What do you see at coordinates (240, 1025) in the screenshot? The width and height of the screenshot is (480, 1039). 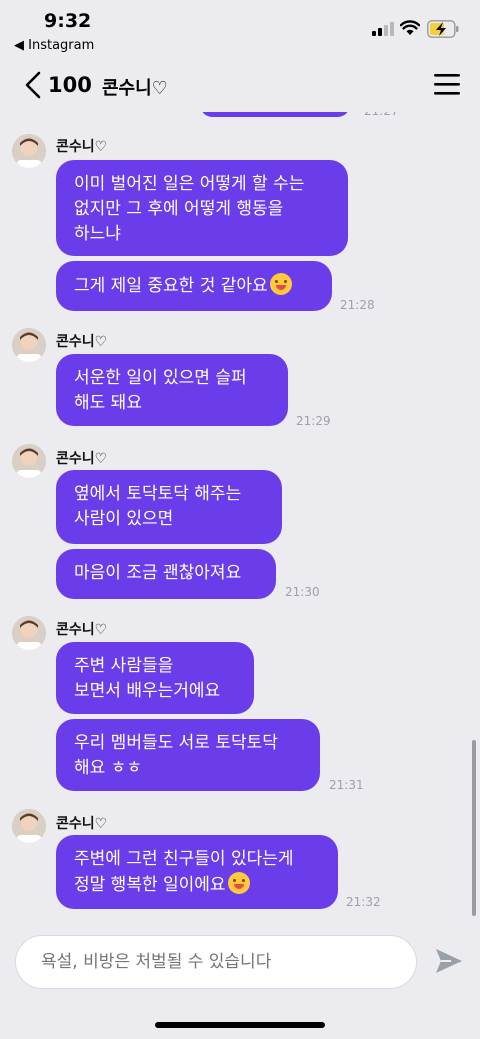 I see `home-indicator` at bounding box center [240, 1025].